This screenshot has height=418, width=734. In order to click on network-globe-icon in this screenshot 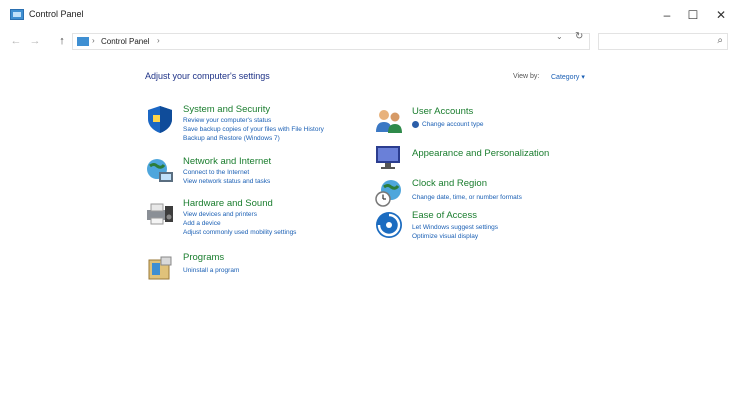, I will do `click(160, 171)`.